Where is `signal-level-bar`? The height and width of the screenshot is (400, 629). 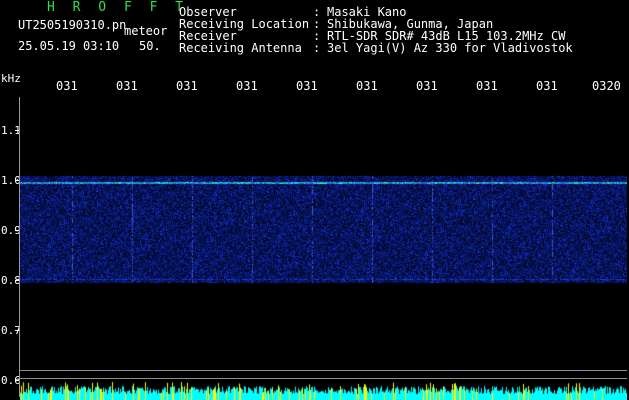 signal-level-bar is located at coordinates (323, 390).